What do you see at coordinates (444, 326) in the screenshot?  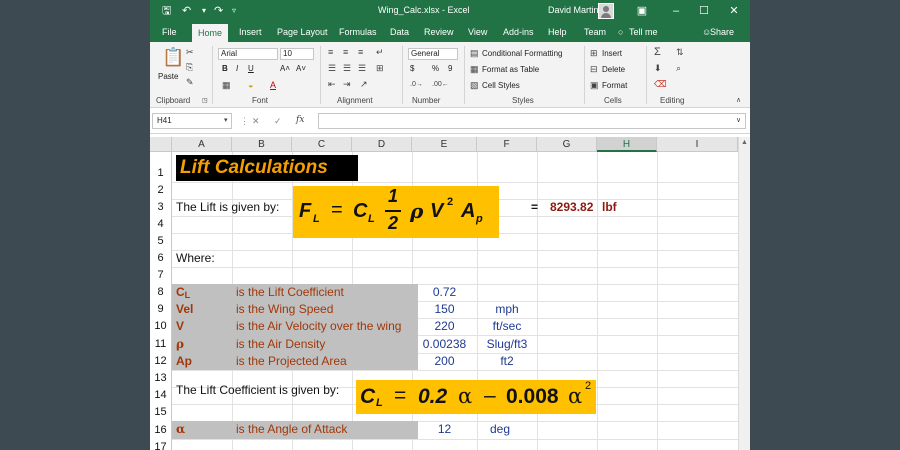 I see `value-v: 220` at bounding box center [444, 326].